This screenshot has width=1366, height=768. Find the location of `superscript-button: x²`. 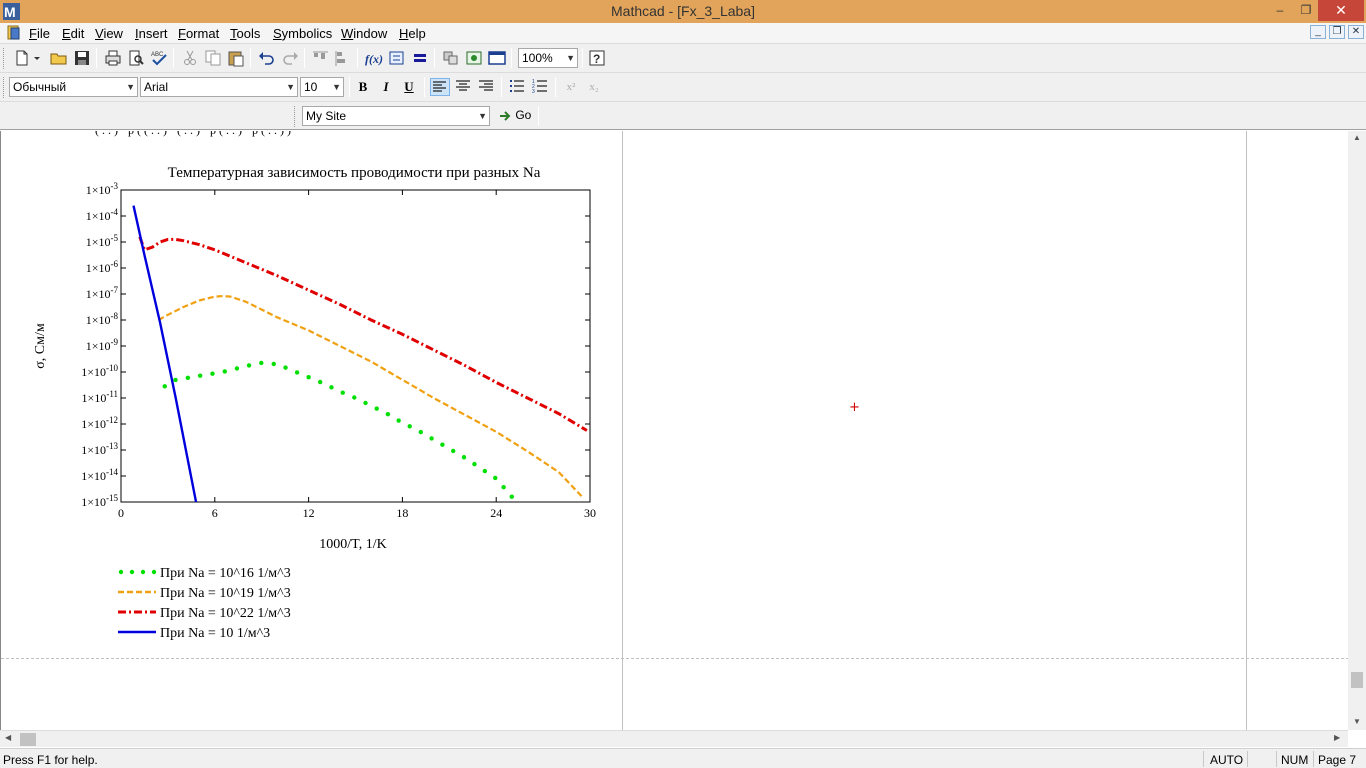

superscript-button: x² is located at coordinates (571, 87).